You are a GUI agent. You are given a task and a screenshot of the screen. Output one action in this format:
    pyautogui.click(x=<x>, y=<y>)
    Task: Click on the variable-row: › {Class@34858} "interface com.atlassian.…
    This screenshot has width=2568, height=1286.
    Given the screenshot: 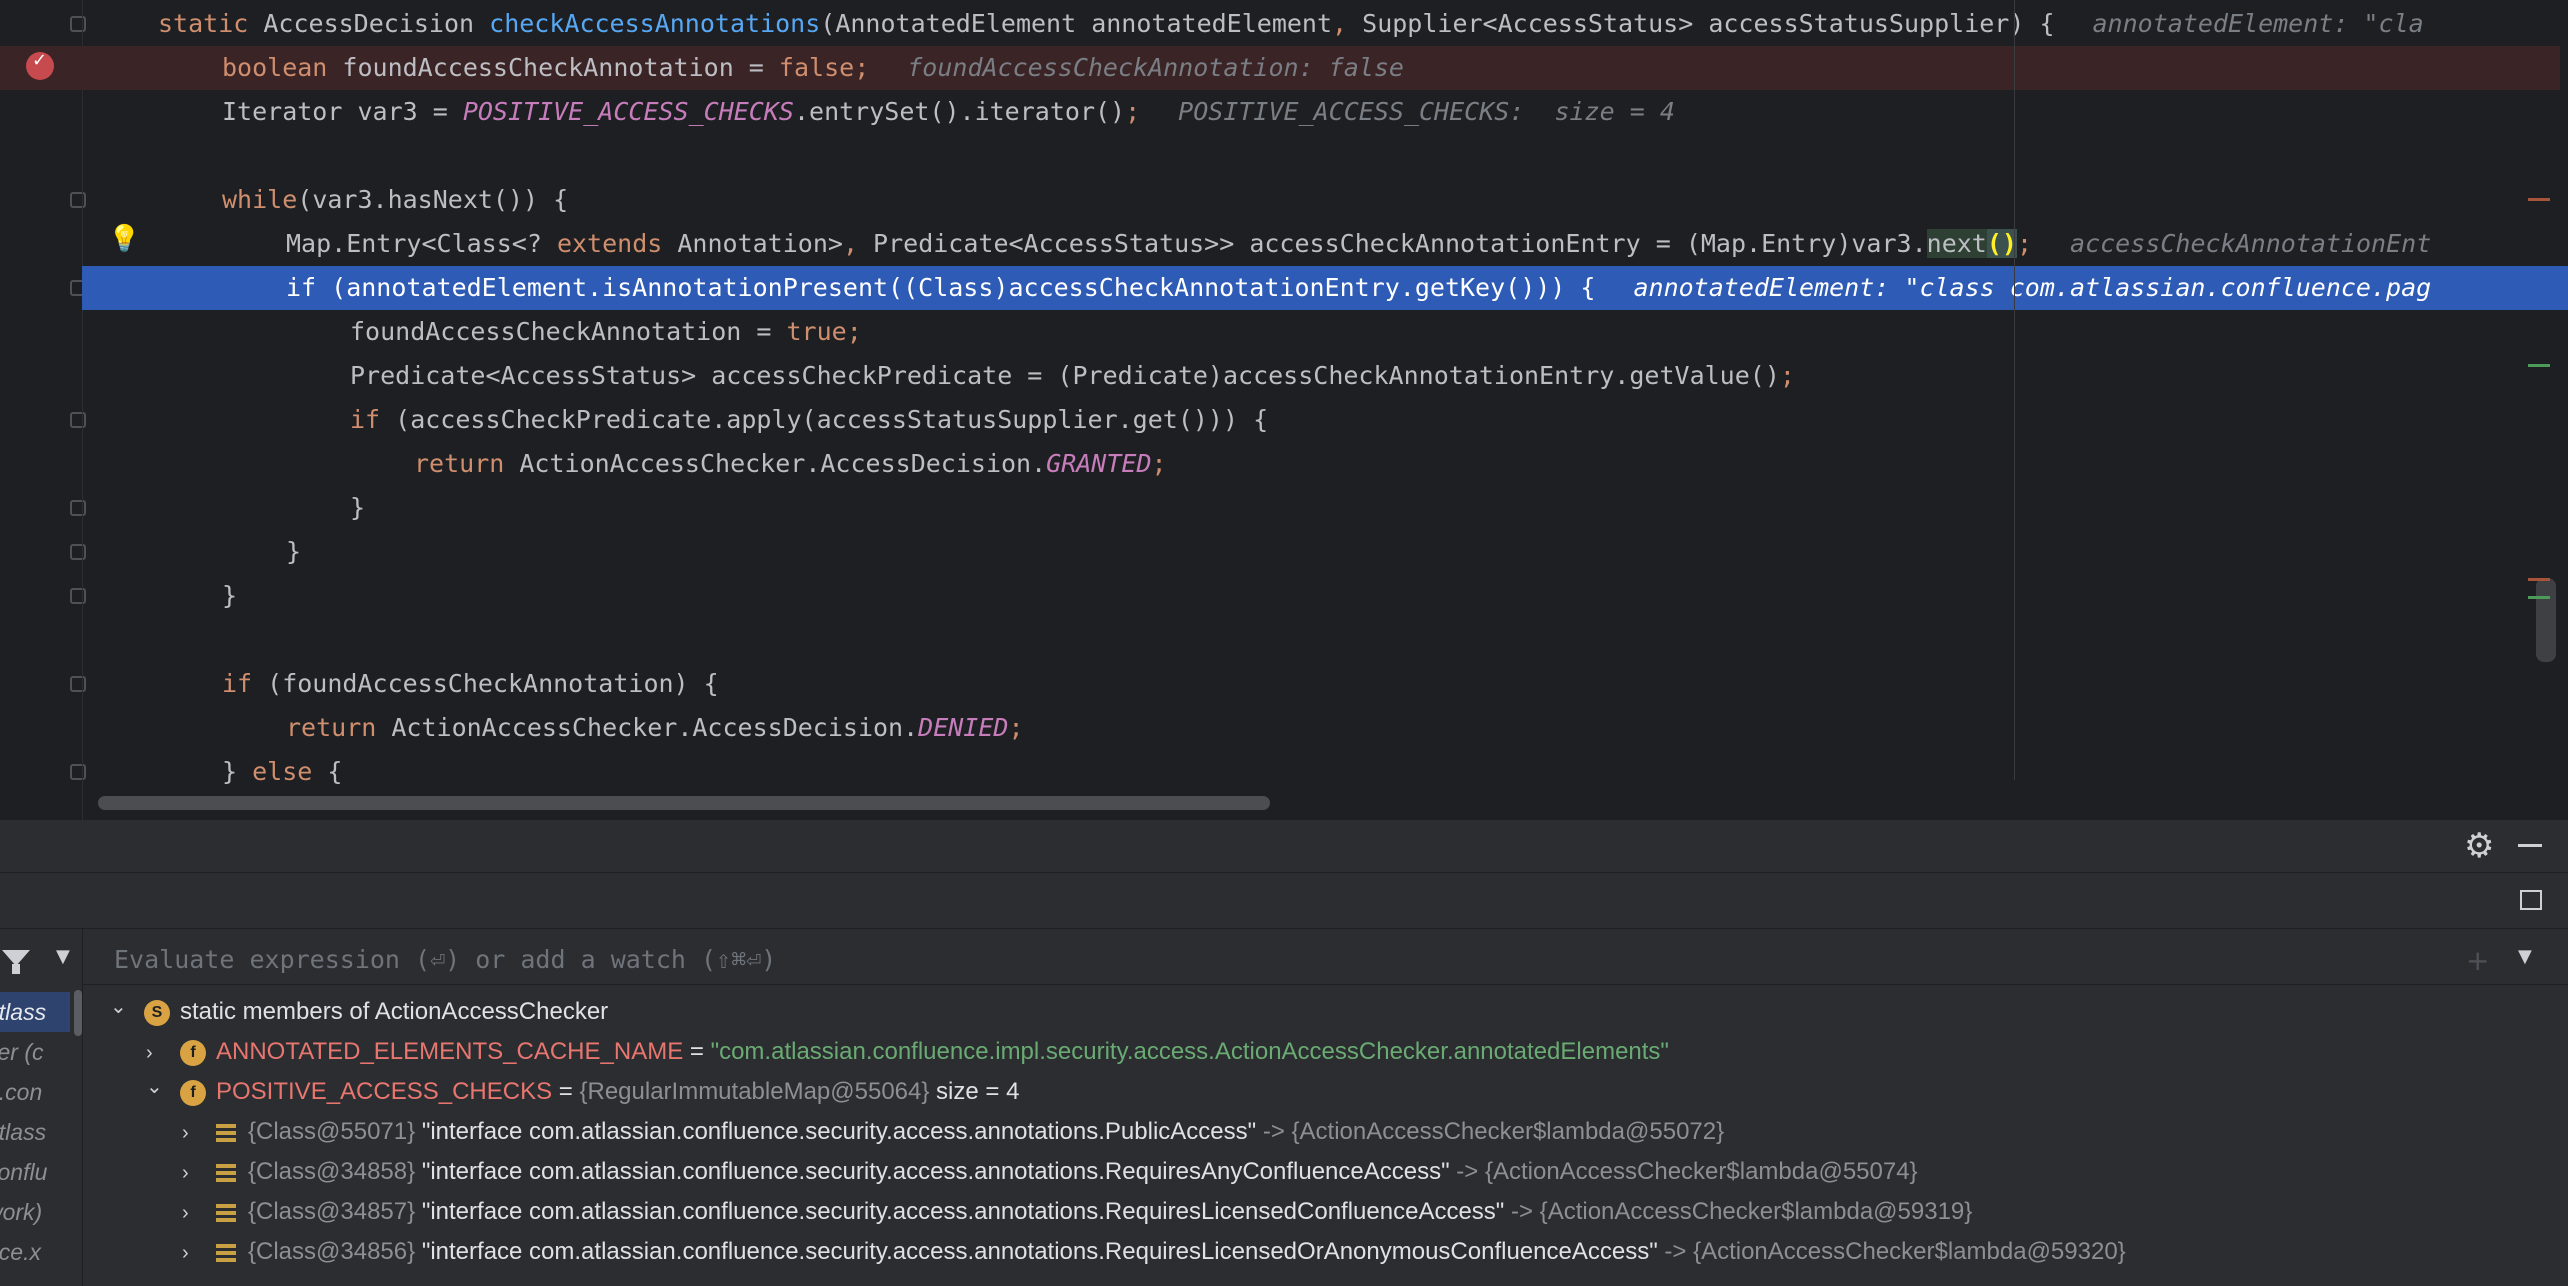 What is the action you would take?
    pyautogui.click(x=1050, y=1172)
    